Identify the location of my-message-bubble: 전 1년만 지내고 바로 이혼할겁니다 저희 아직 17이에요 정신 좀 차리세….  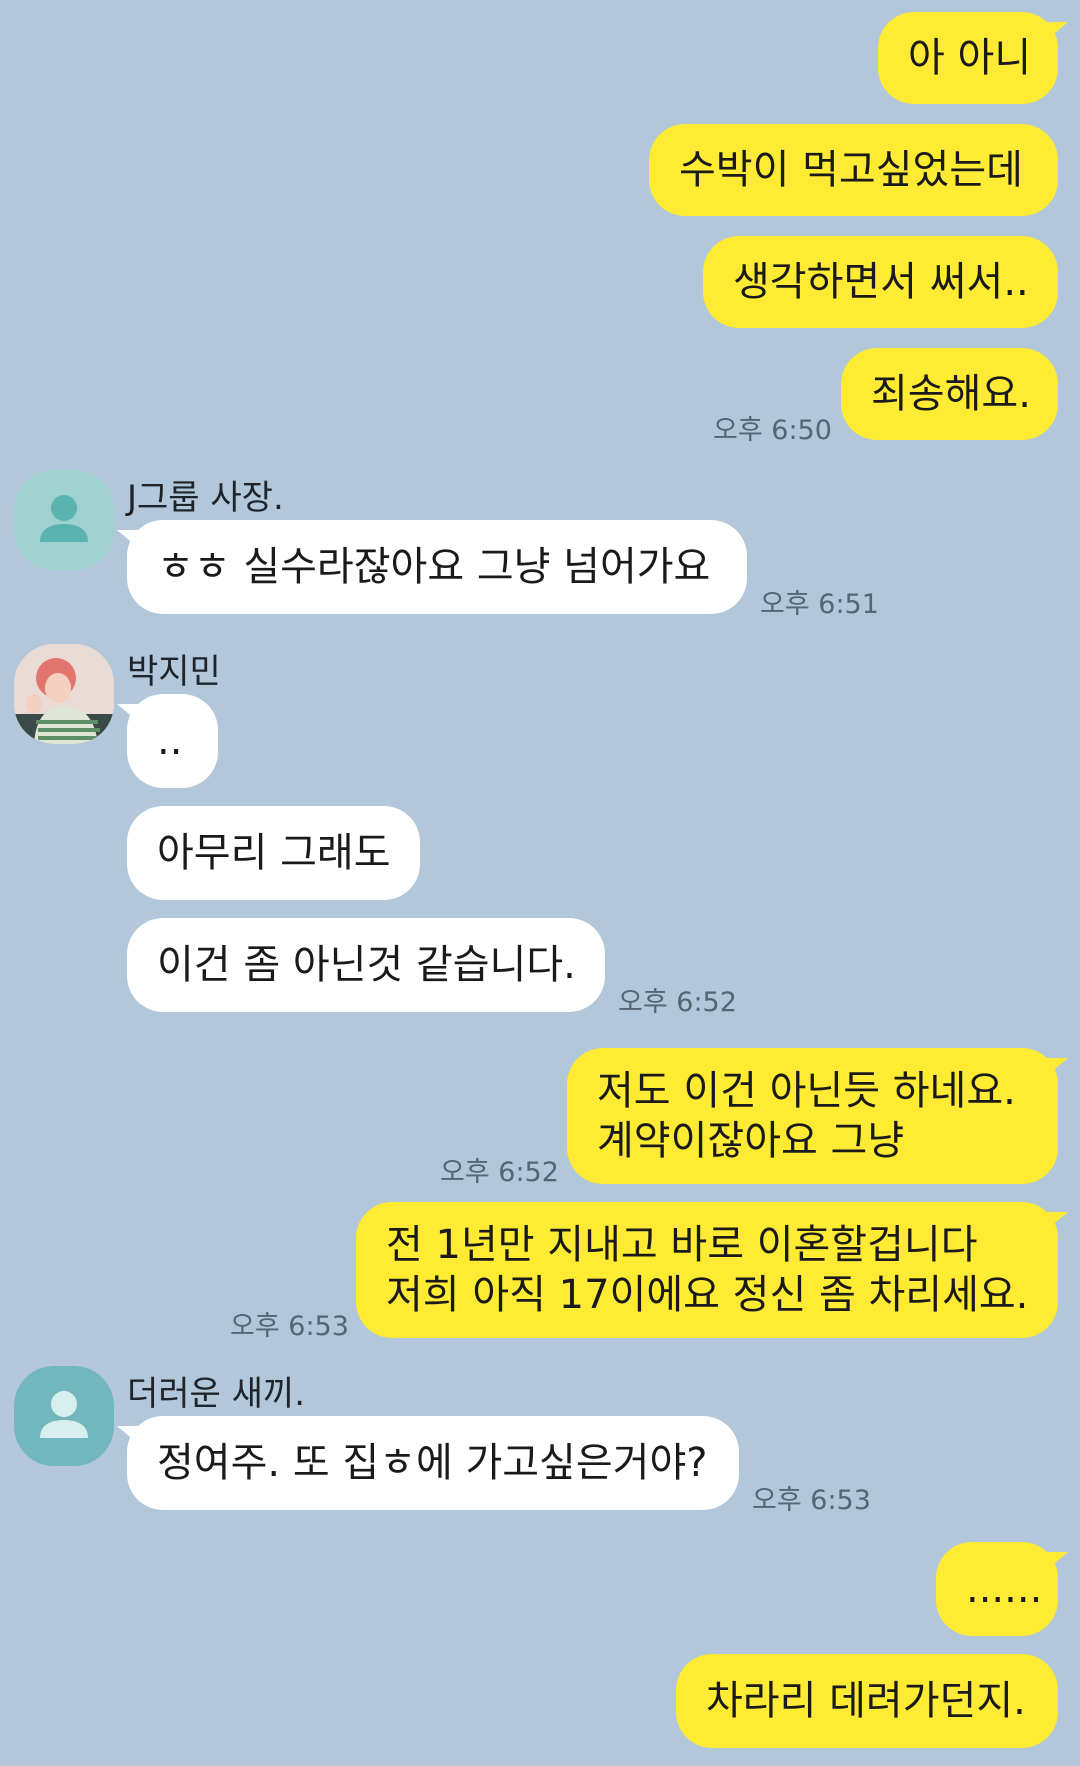
(712, 1270).